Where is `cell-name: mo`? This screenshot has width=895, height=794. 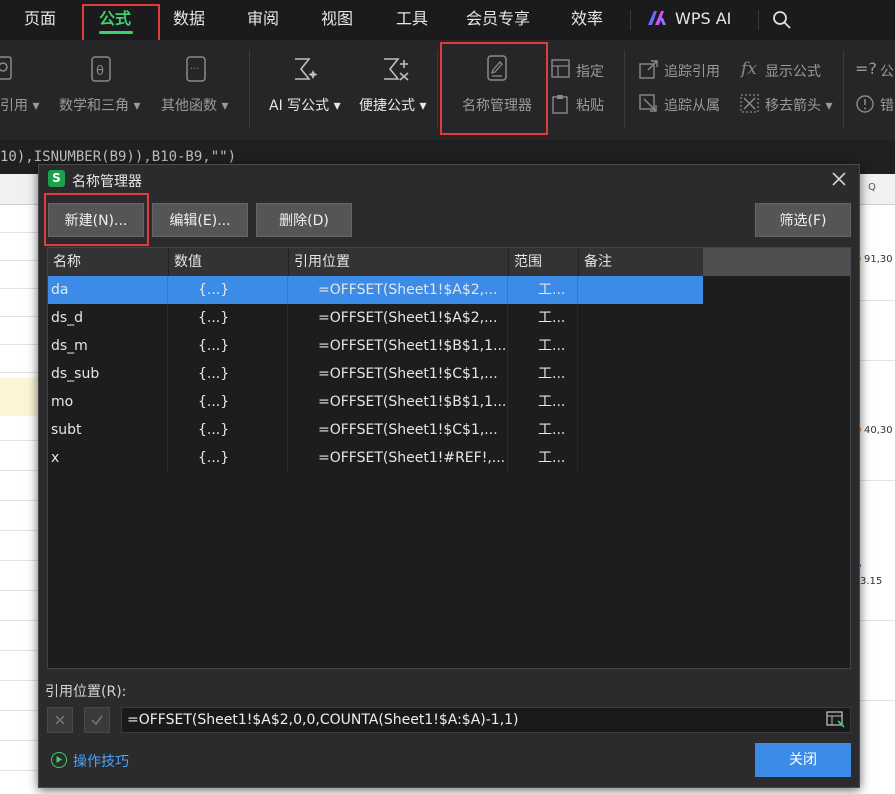
cell-name: mo is located at coordinates (62, 402).